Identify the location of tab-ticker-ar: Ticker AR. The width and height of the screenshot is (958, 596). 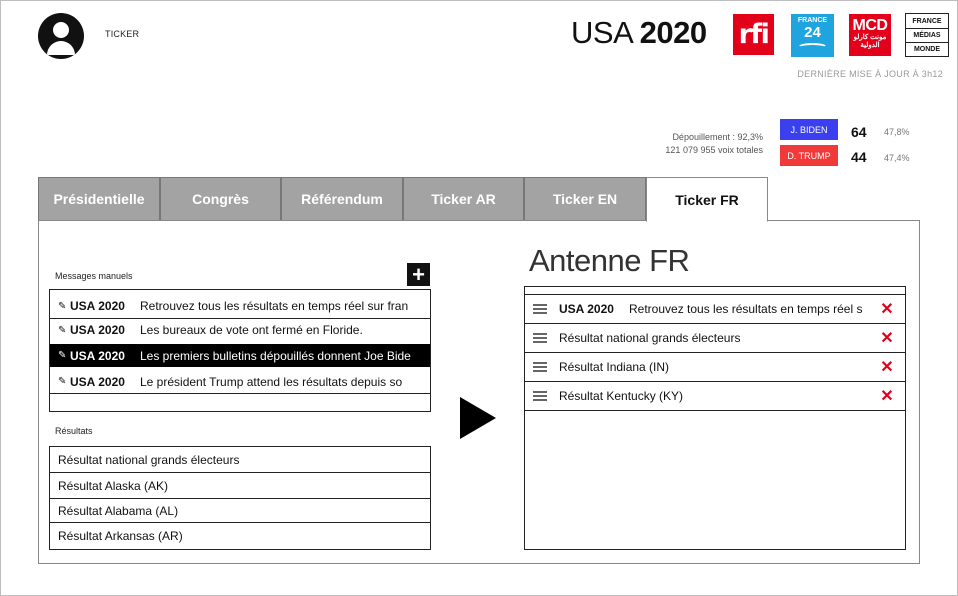
(463, 199).